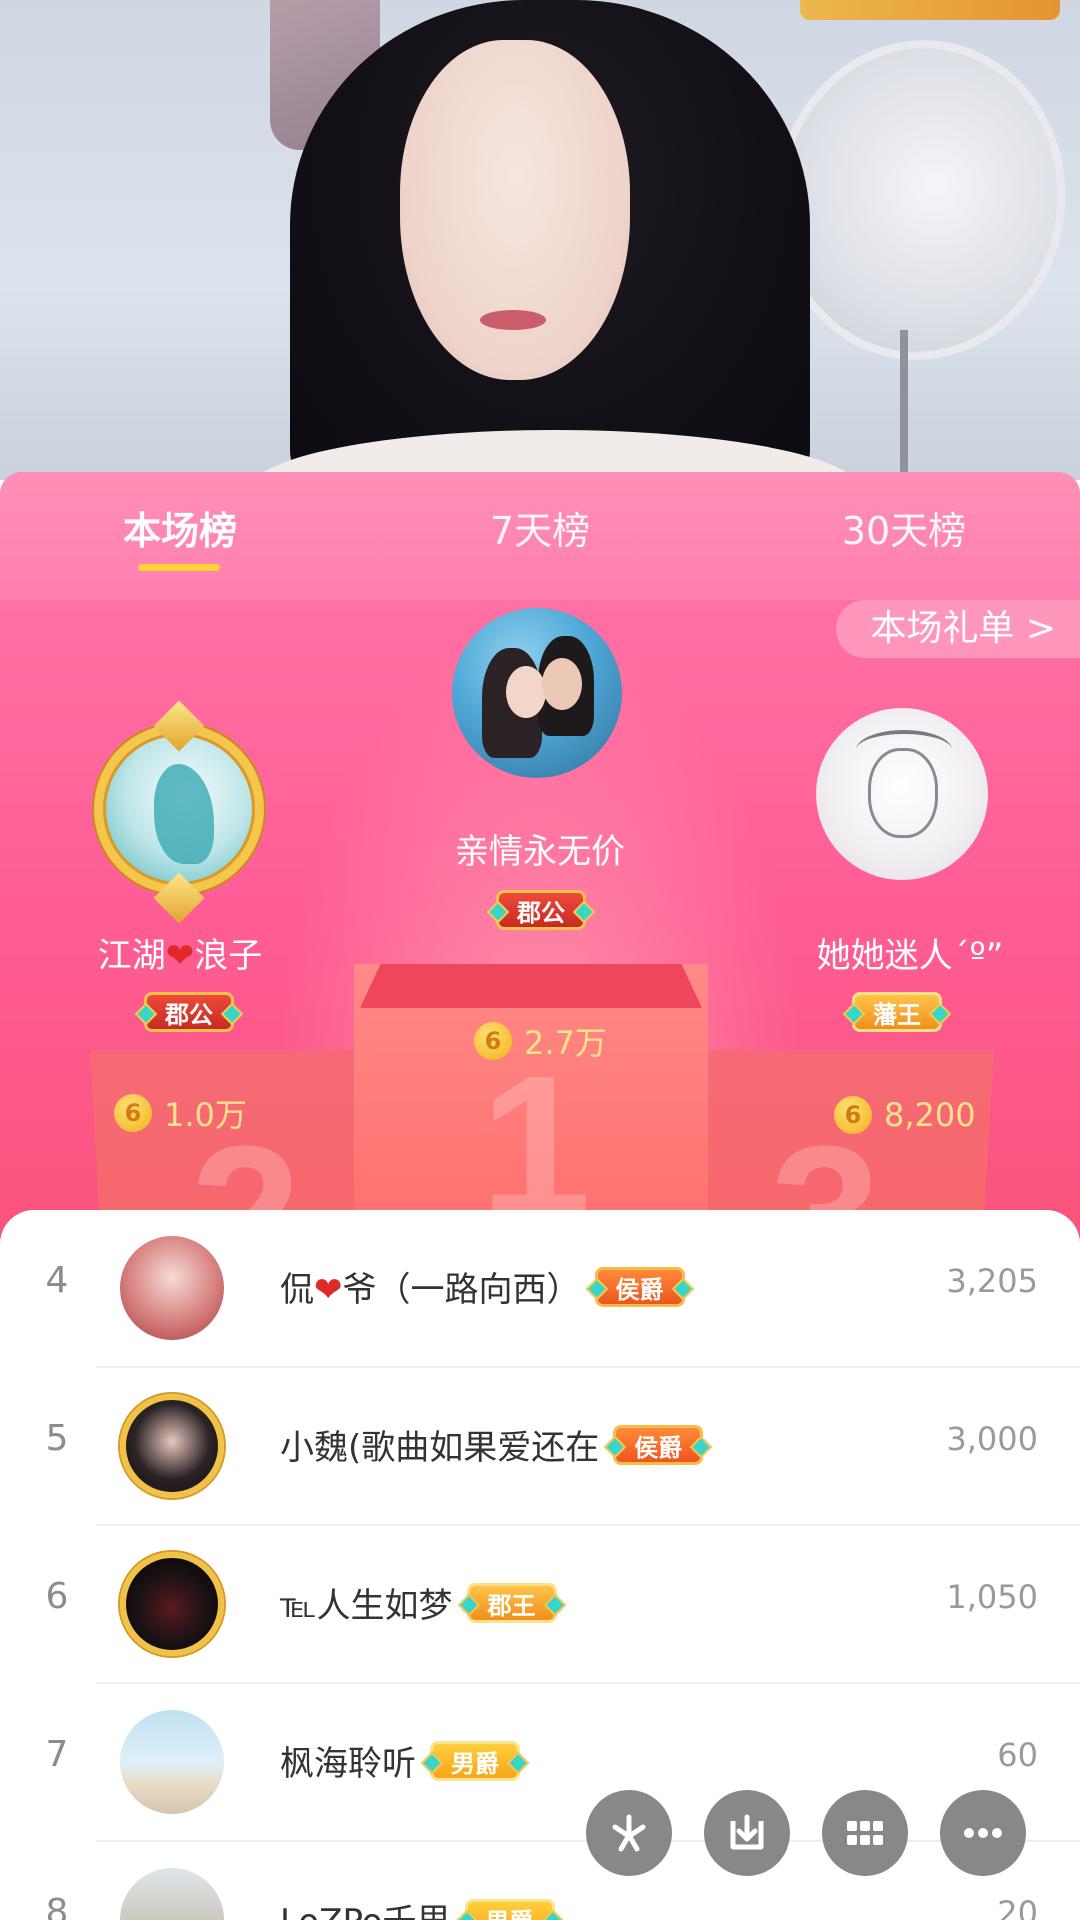 The width and height of the screenshot is (1080, 1920). I want to click on user-name: LoZPo千里 男爵, so click(417, 1907).